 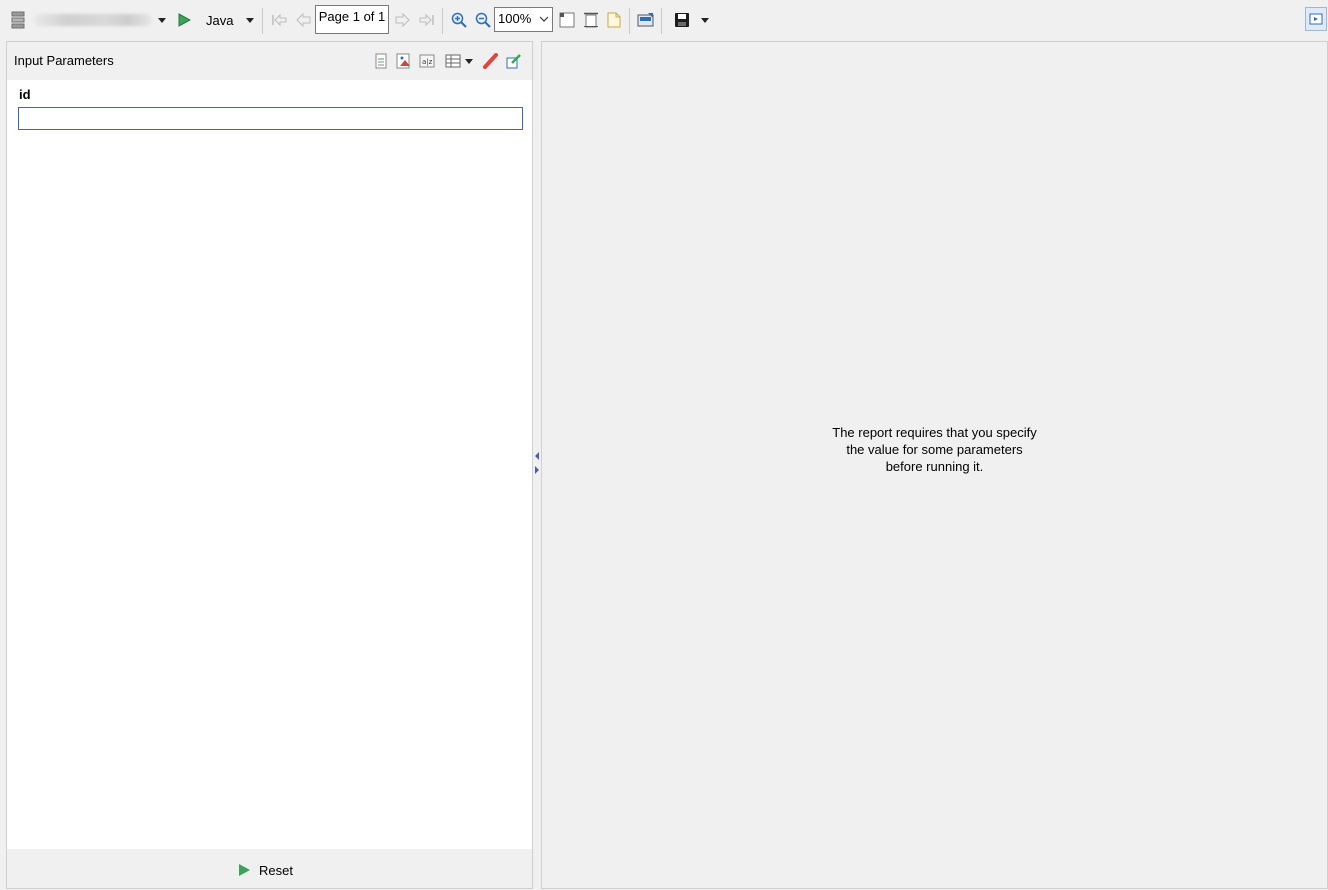 What do you see at coordinates (93, 20) in the screenshot?
I see `data-source-name` at bounding box center [93, 20].